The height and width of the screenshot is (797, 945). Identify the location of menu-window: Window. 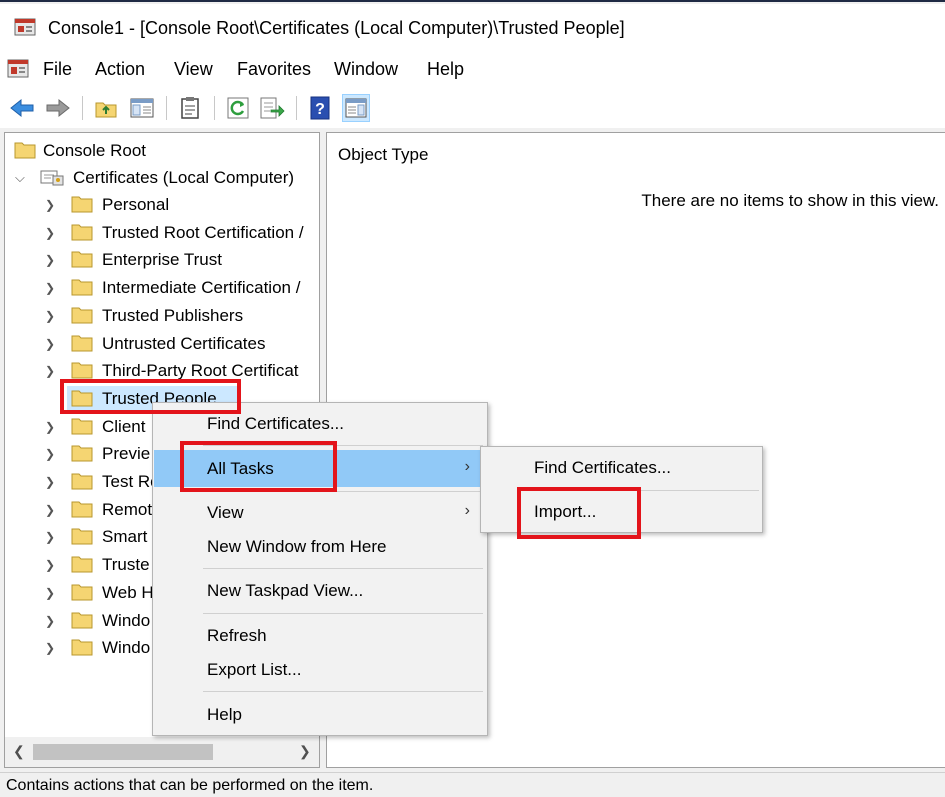
(366, 69).